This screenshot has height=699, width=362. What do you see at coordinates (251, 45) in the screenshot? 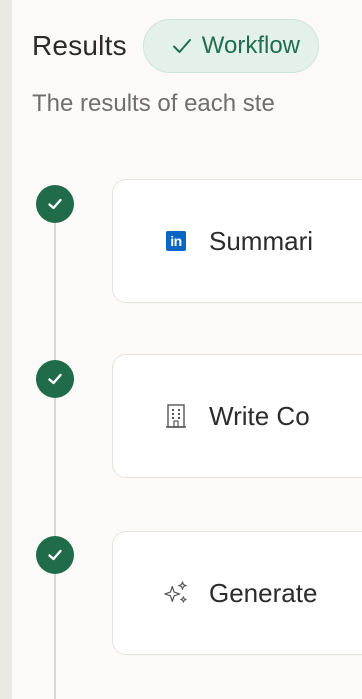
I see `badge-label: Workflow` at bounding box center [251, 45].